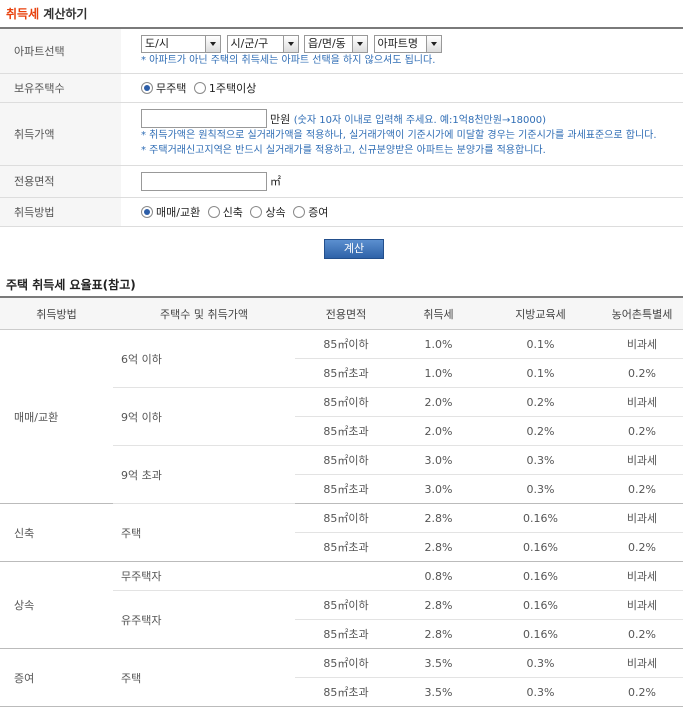 The image size is (683, 707). Describe the element at coordinates (346, 576) in the screenshot. I see `area-cell` at that location.